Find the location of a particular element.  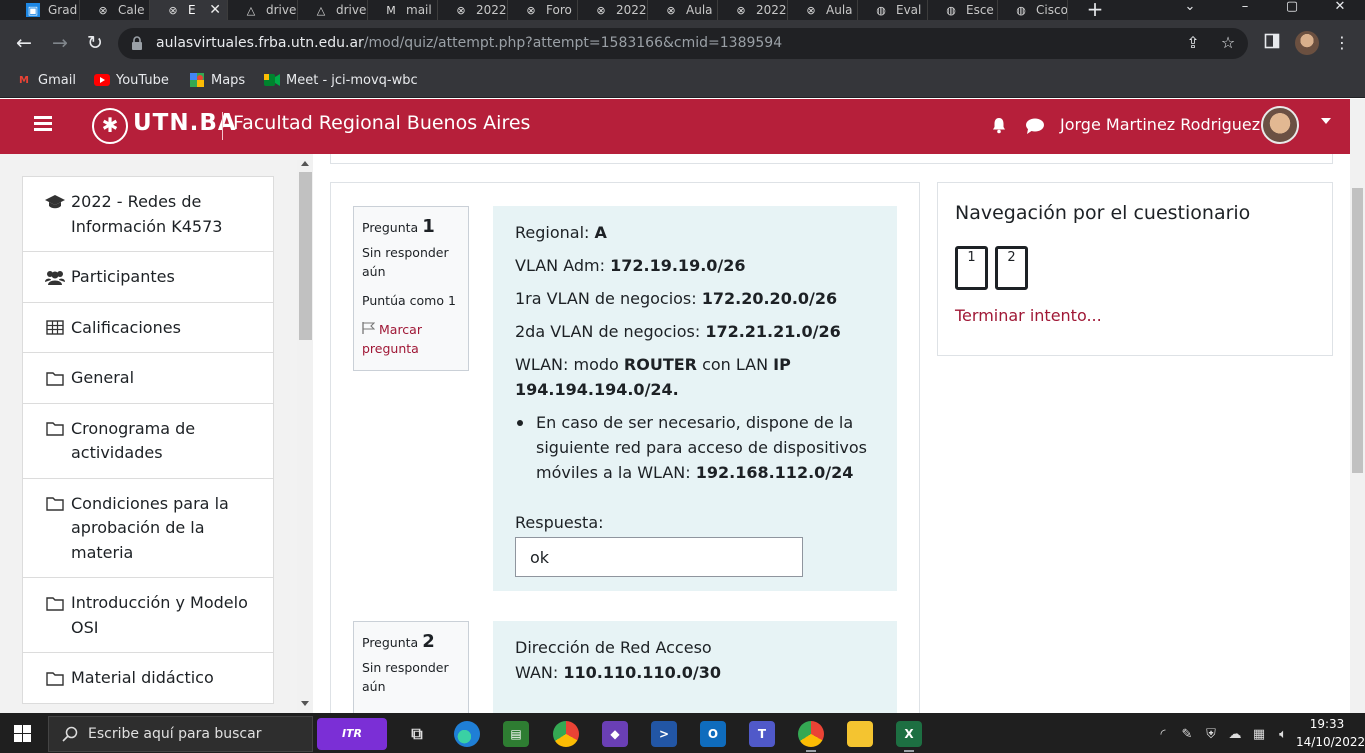

browser-tab: ⊗ Cale is located at coordinates (115, 10).